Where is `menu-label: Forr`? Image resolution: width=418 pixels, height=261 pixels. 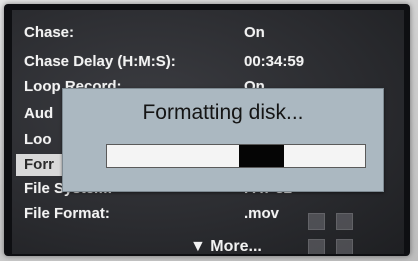
menu-label: Forr is located at coordinates (39, 164).